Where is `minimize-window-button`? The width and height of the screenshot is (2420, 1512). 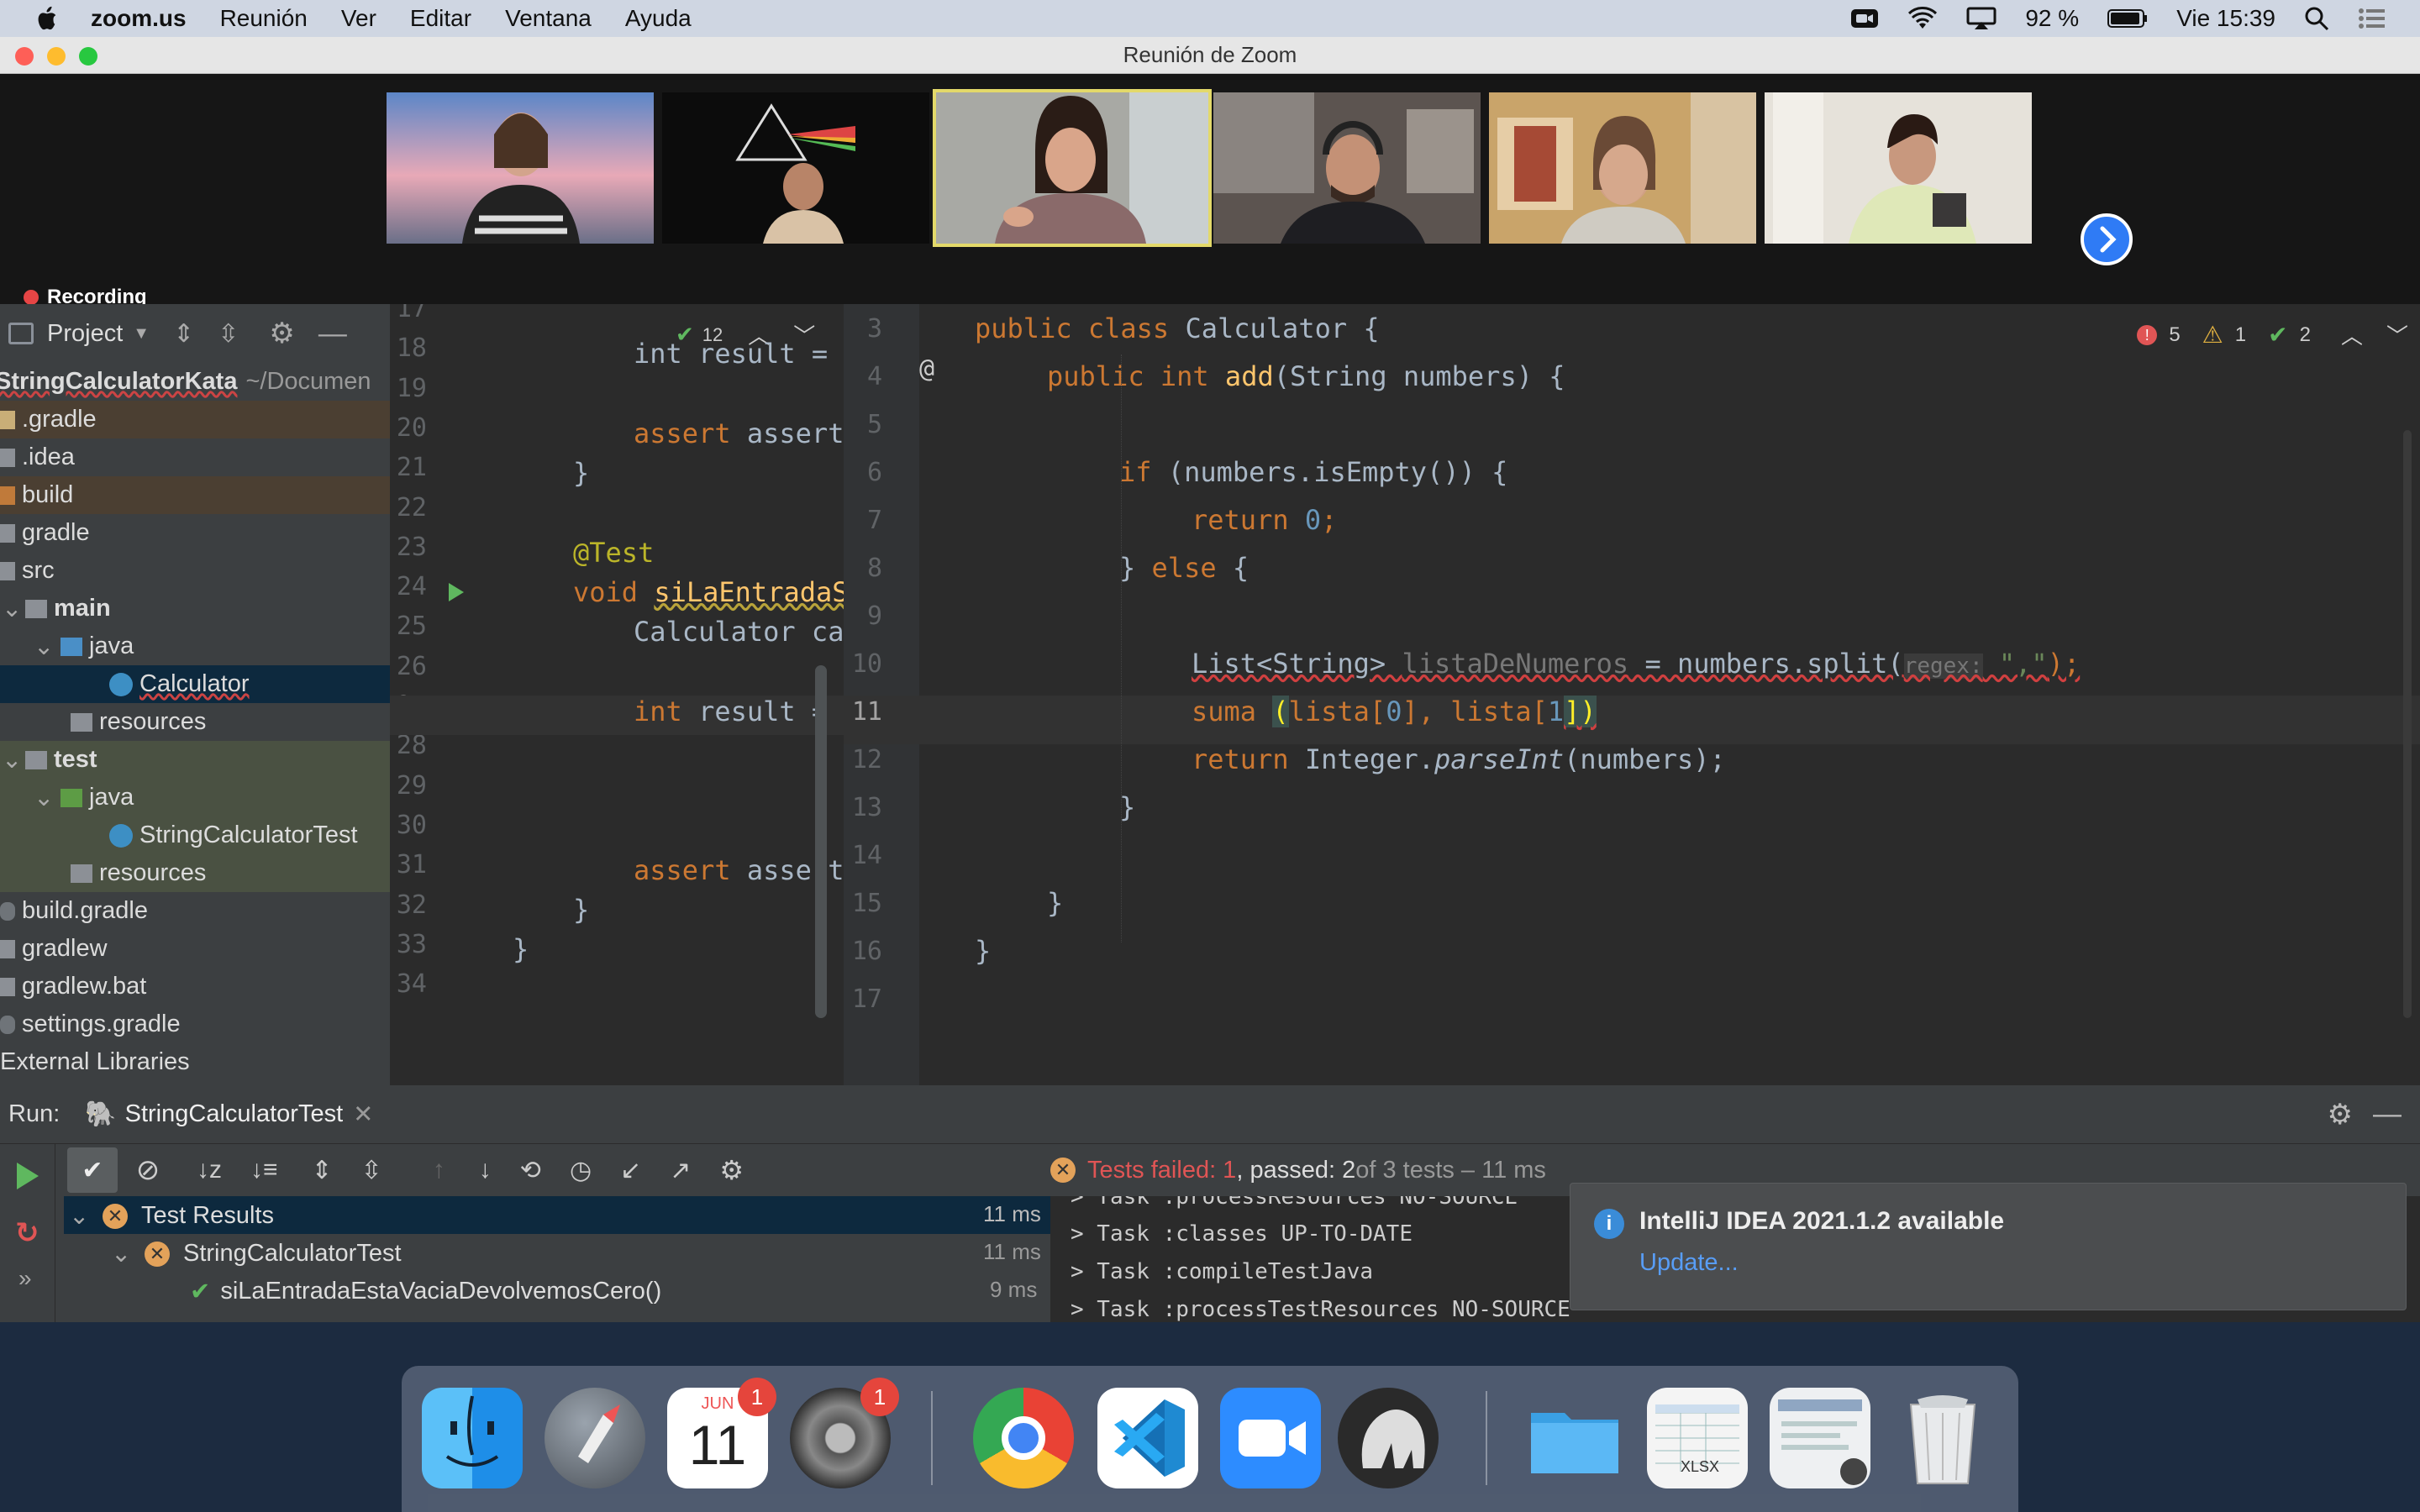 minimize-window-button is located at coordinates (56, 56).